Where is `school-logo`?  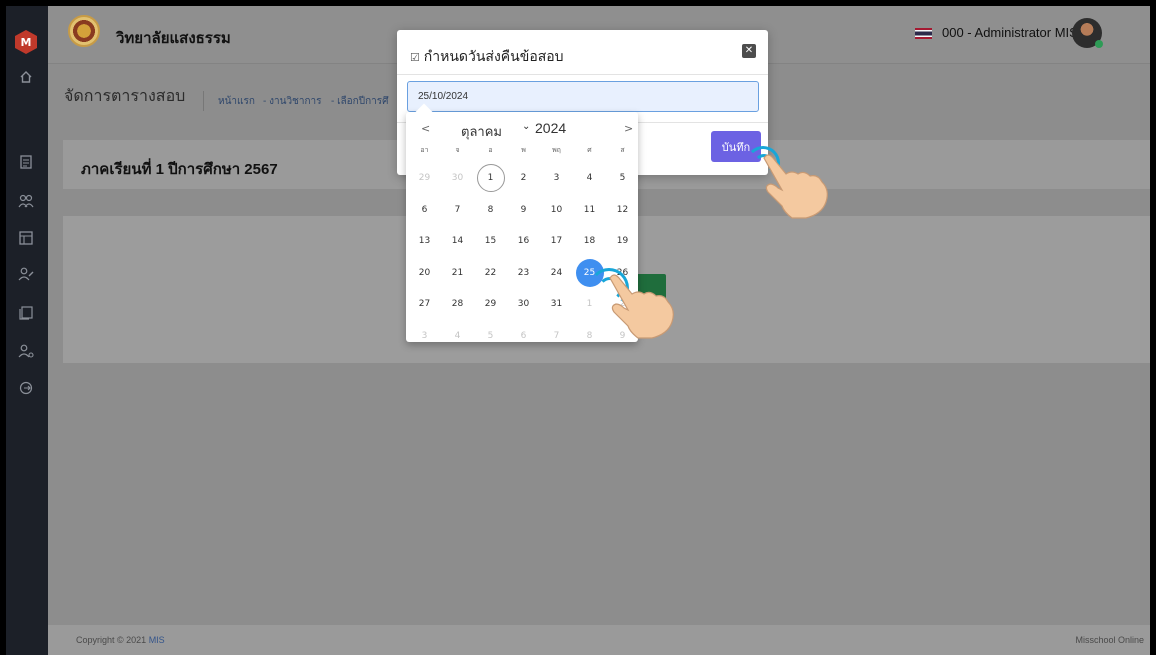 school-logo is located at coordinates (84, 31).